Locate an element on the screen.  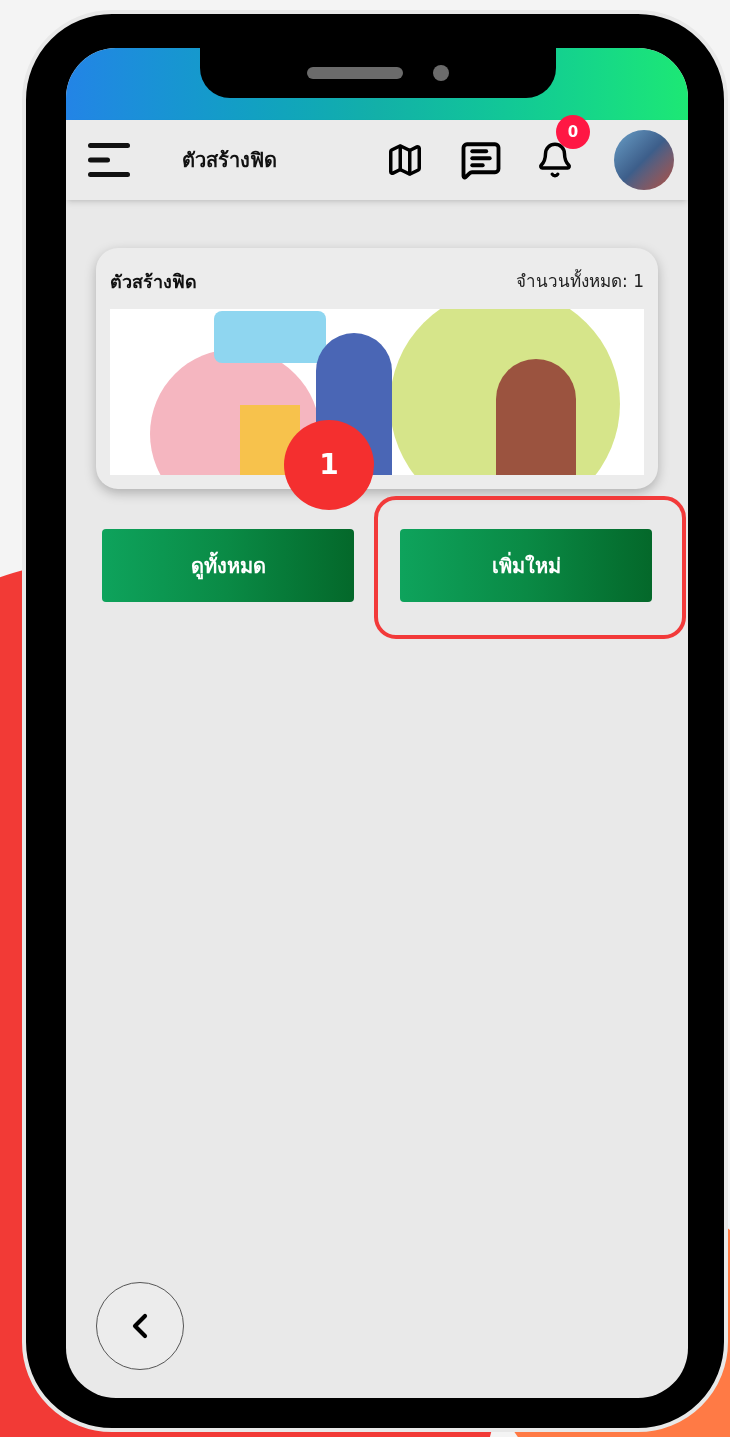
header-title: ตัวสร้างฟิด is located at coordinates (229, 160).